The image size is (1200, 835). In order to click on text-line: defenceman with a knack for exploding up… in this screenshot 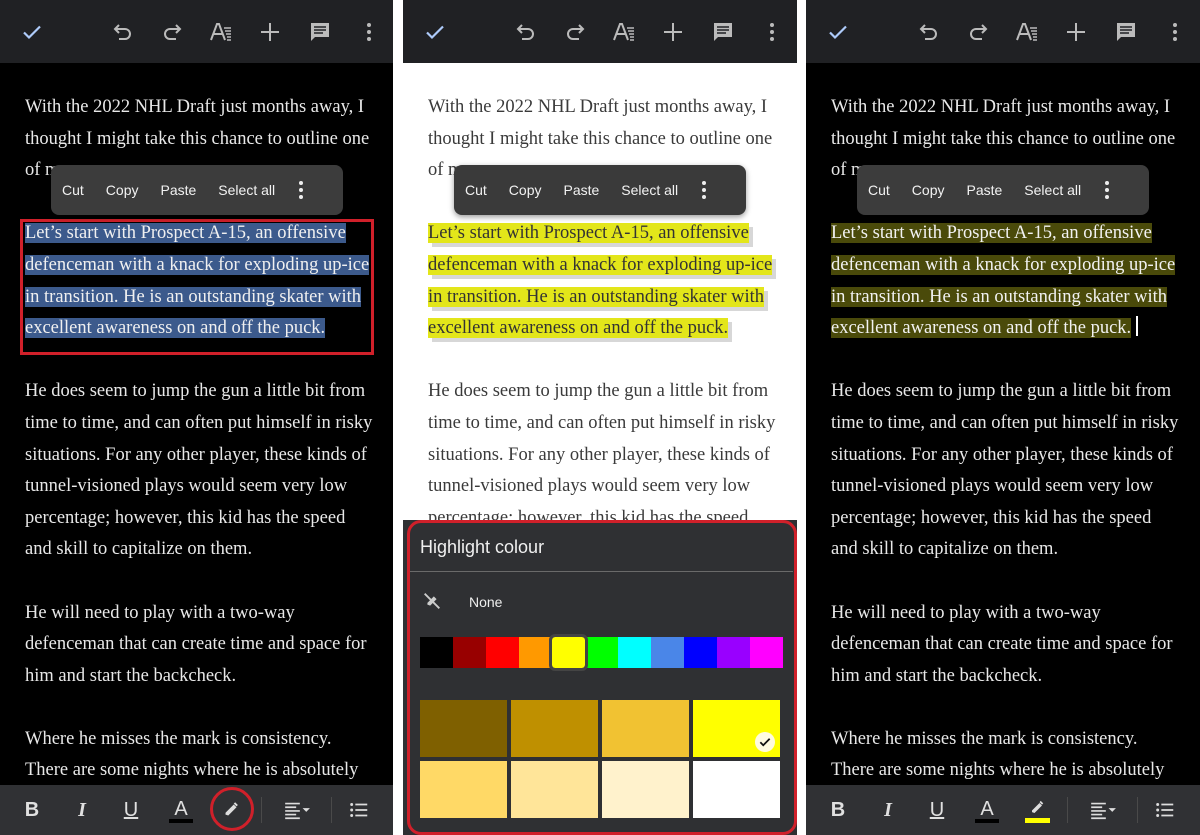, I will do `click(1003, 264)`.